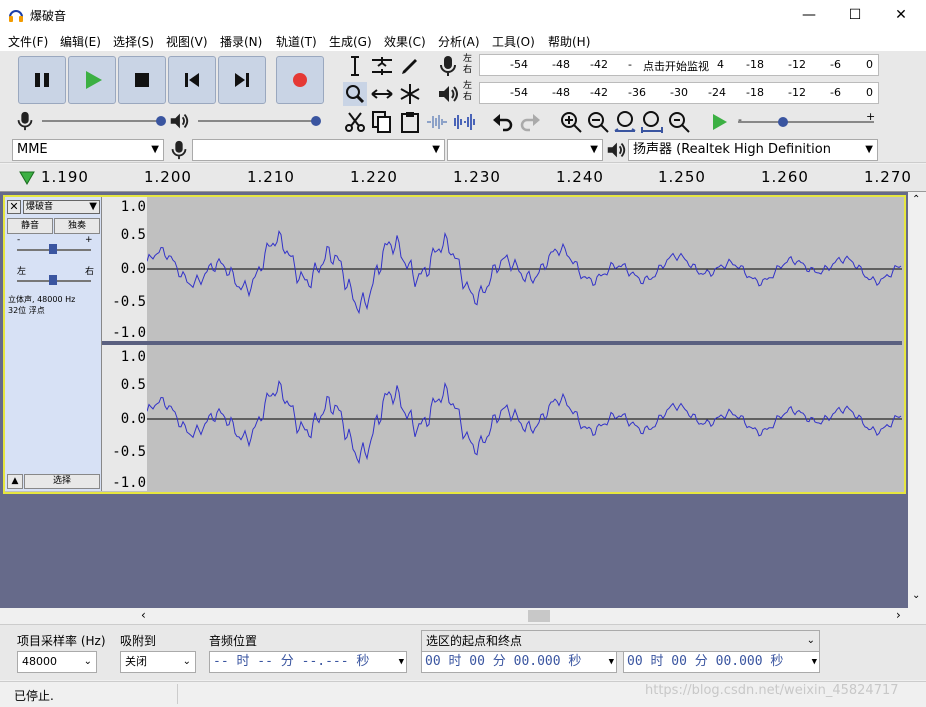  I want to click on play-meter-lr: 左 右, so click(470, 92).